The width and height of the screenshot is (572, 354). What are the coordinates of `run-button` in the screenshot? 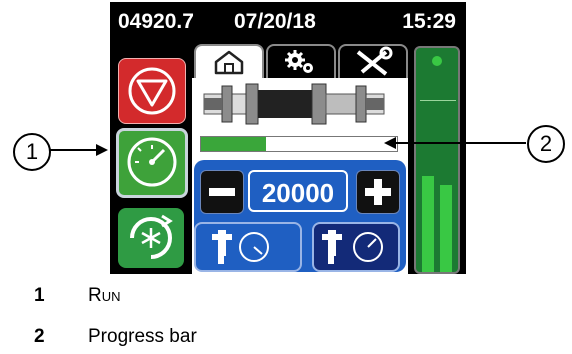 It's located at (152, 163).